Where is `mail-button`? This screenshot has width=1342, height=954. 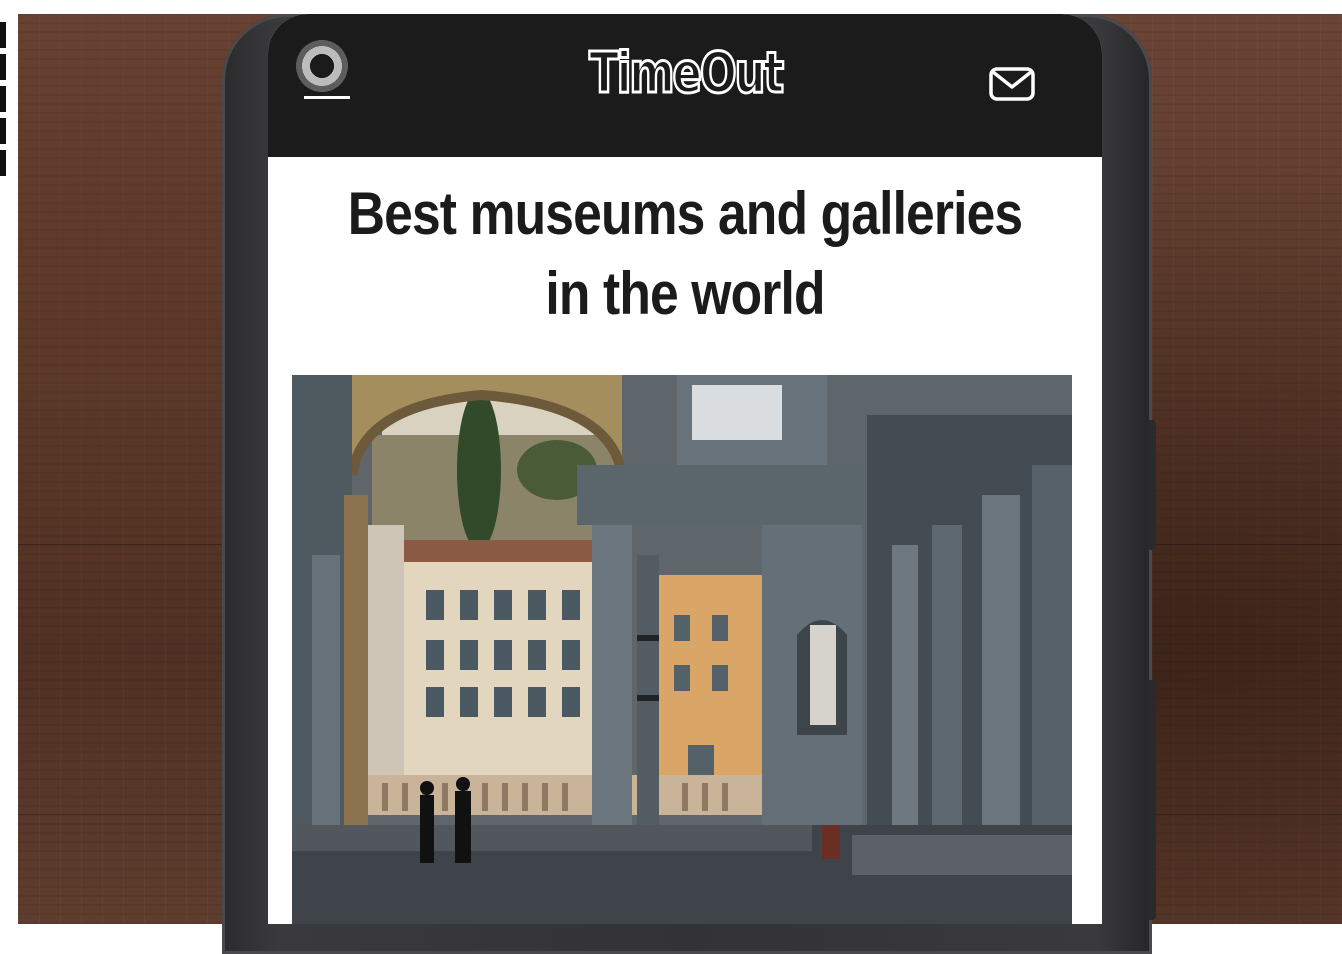 mail-button is located at coordinates (1012, 84).